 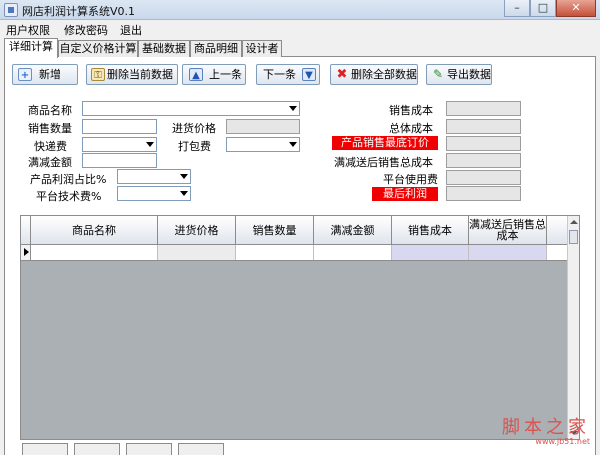 I want to click on discount-amount-label: 满减金额, so click(x=50, y=162).